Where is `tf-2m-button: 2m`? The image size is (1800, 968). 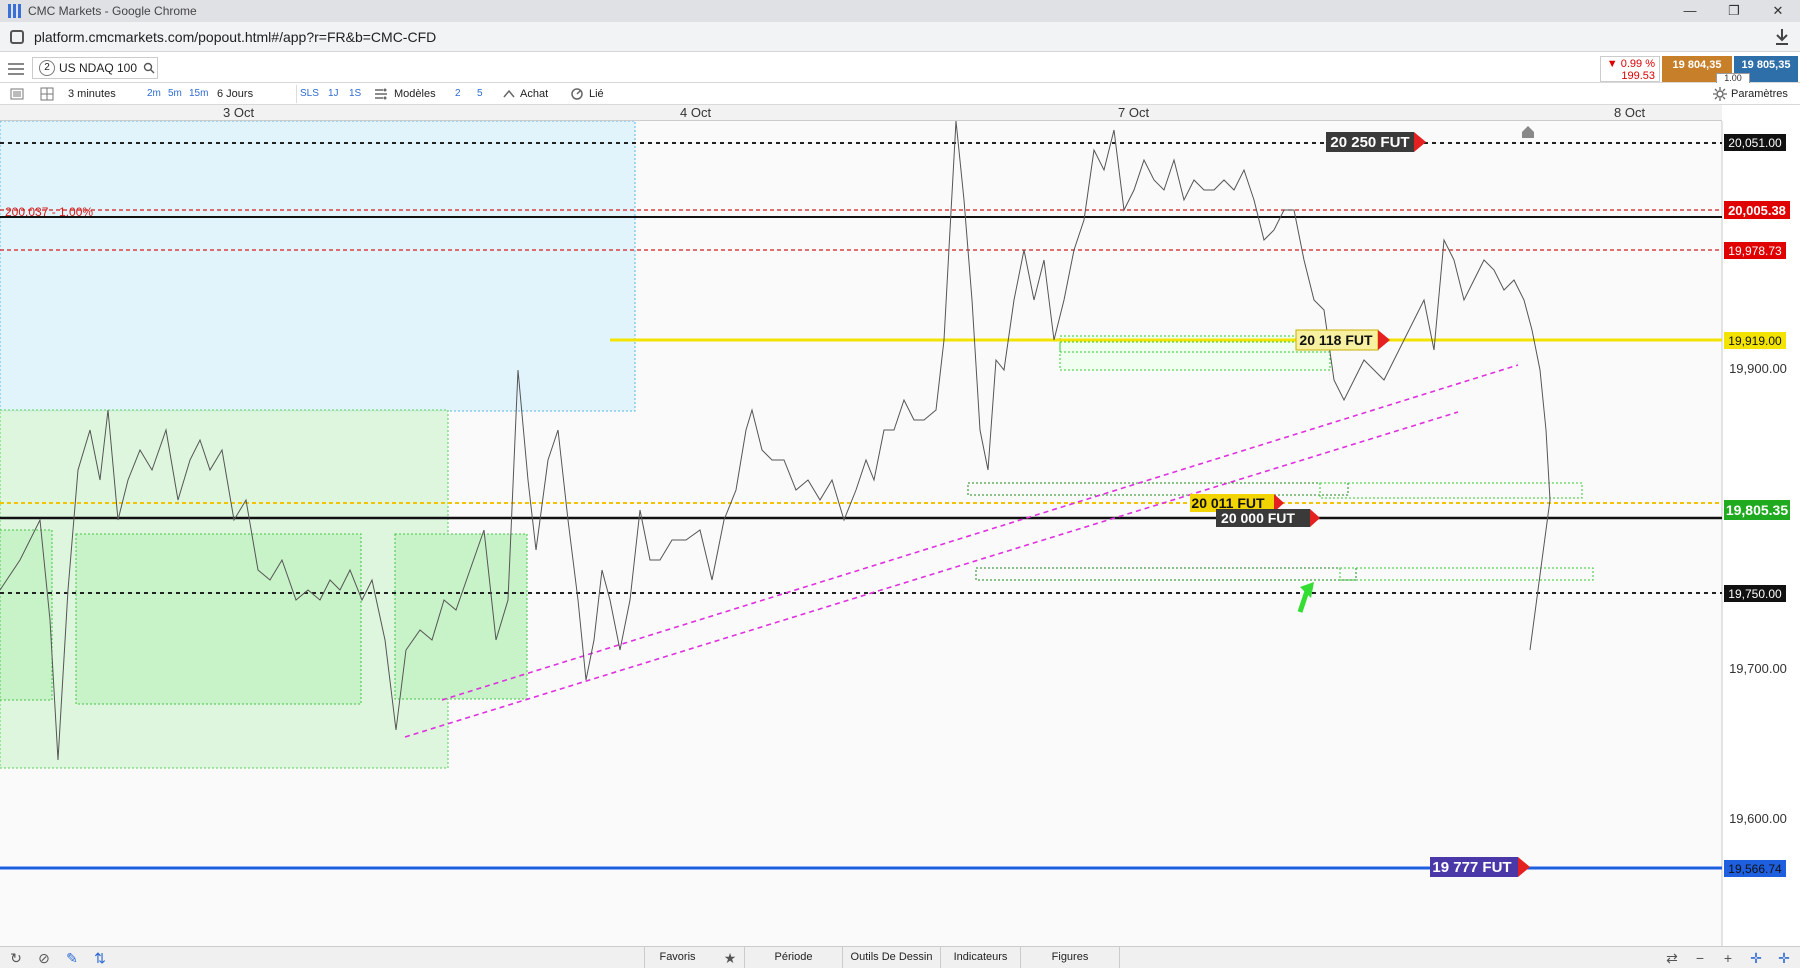
tf-2m-button: 2m is located at coordinates (154, 94).